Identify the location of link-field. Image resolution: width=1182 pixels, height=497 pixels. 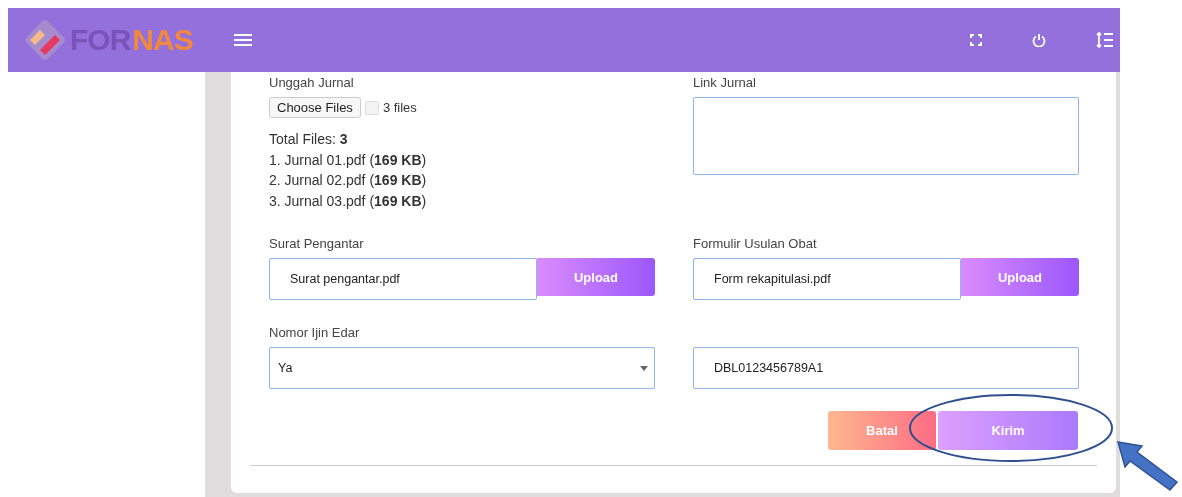
(886, 136).